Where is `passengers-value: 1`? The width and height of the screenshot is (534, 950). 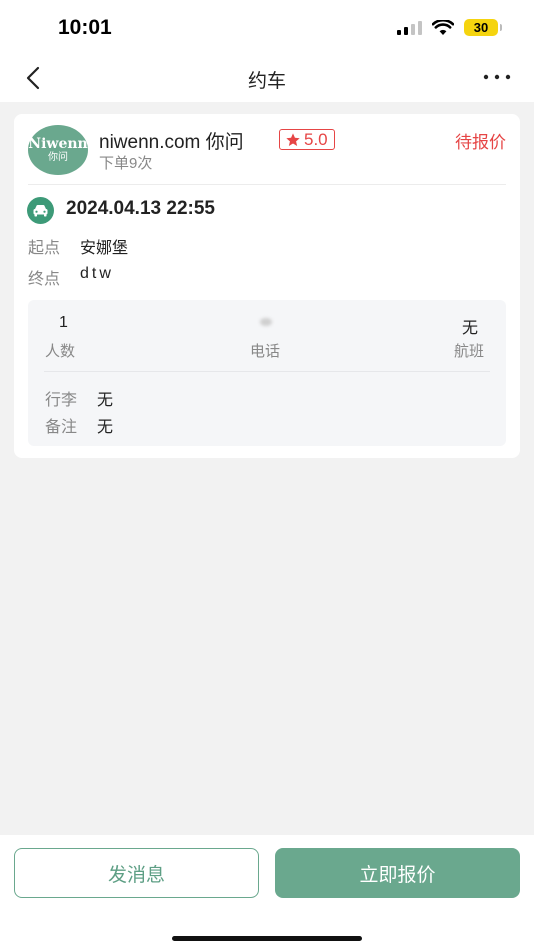 passengers-value: 1 is located at coordinates (63, 322).